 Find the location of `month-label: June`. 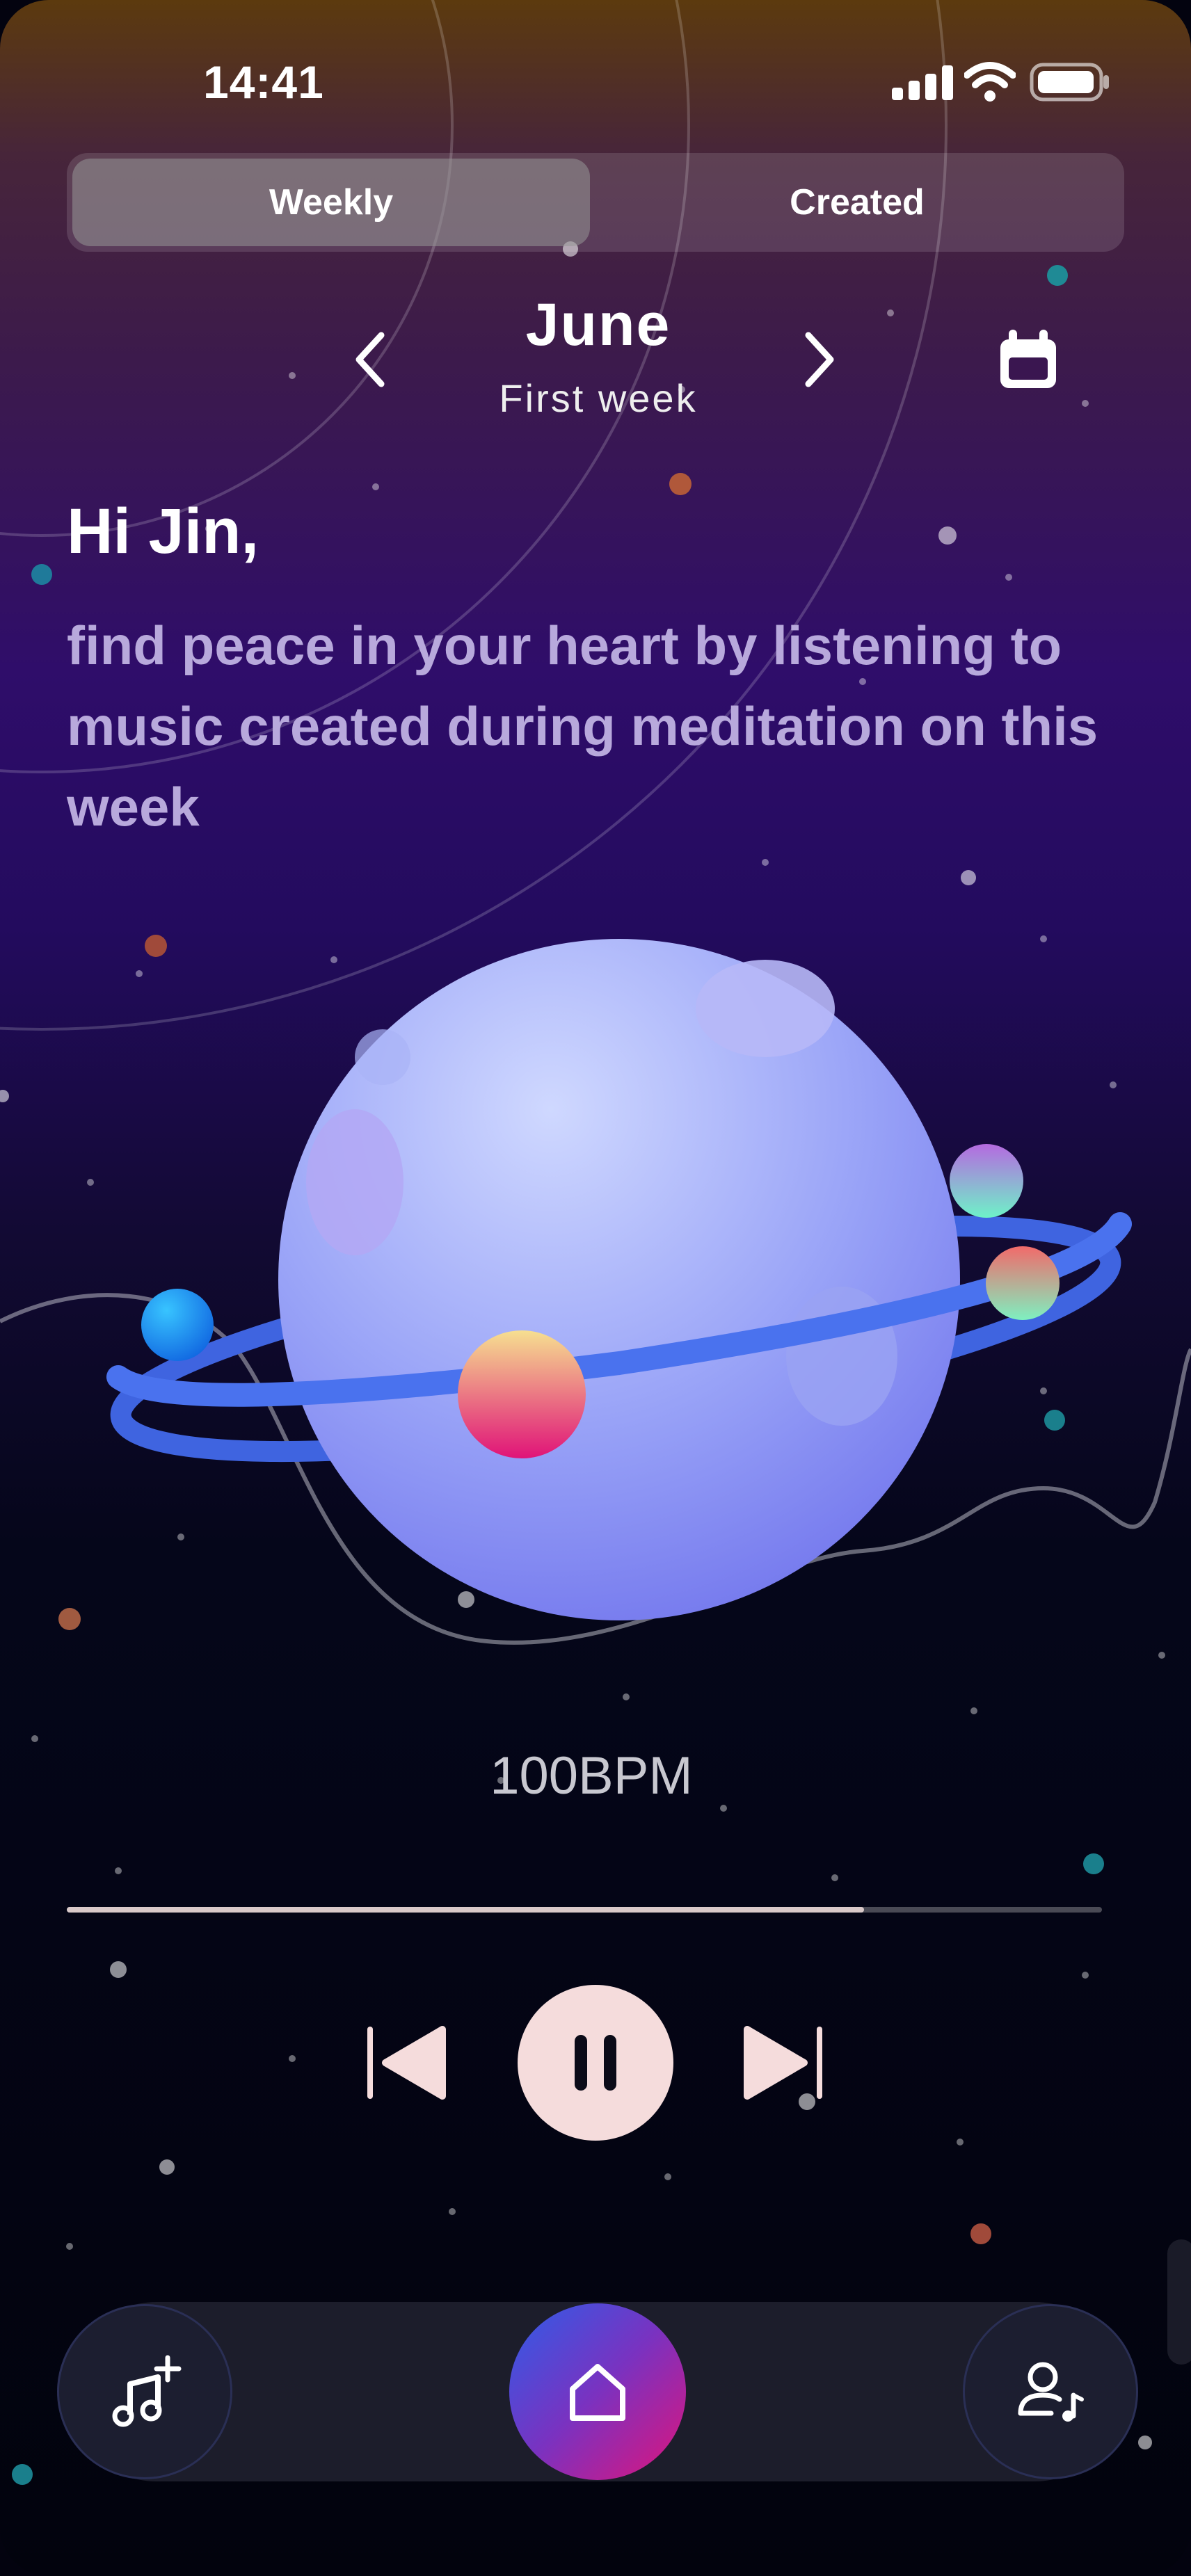

month-label: June is located at coordinates (598, 325).